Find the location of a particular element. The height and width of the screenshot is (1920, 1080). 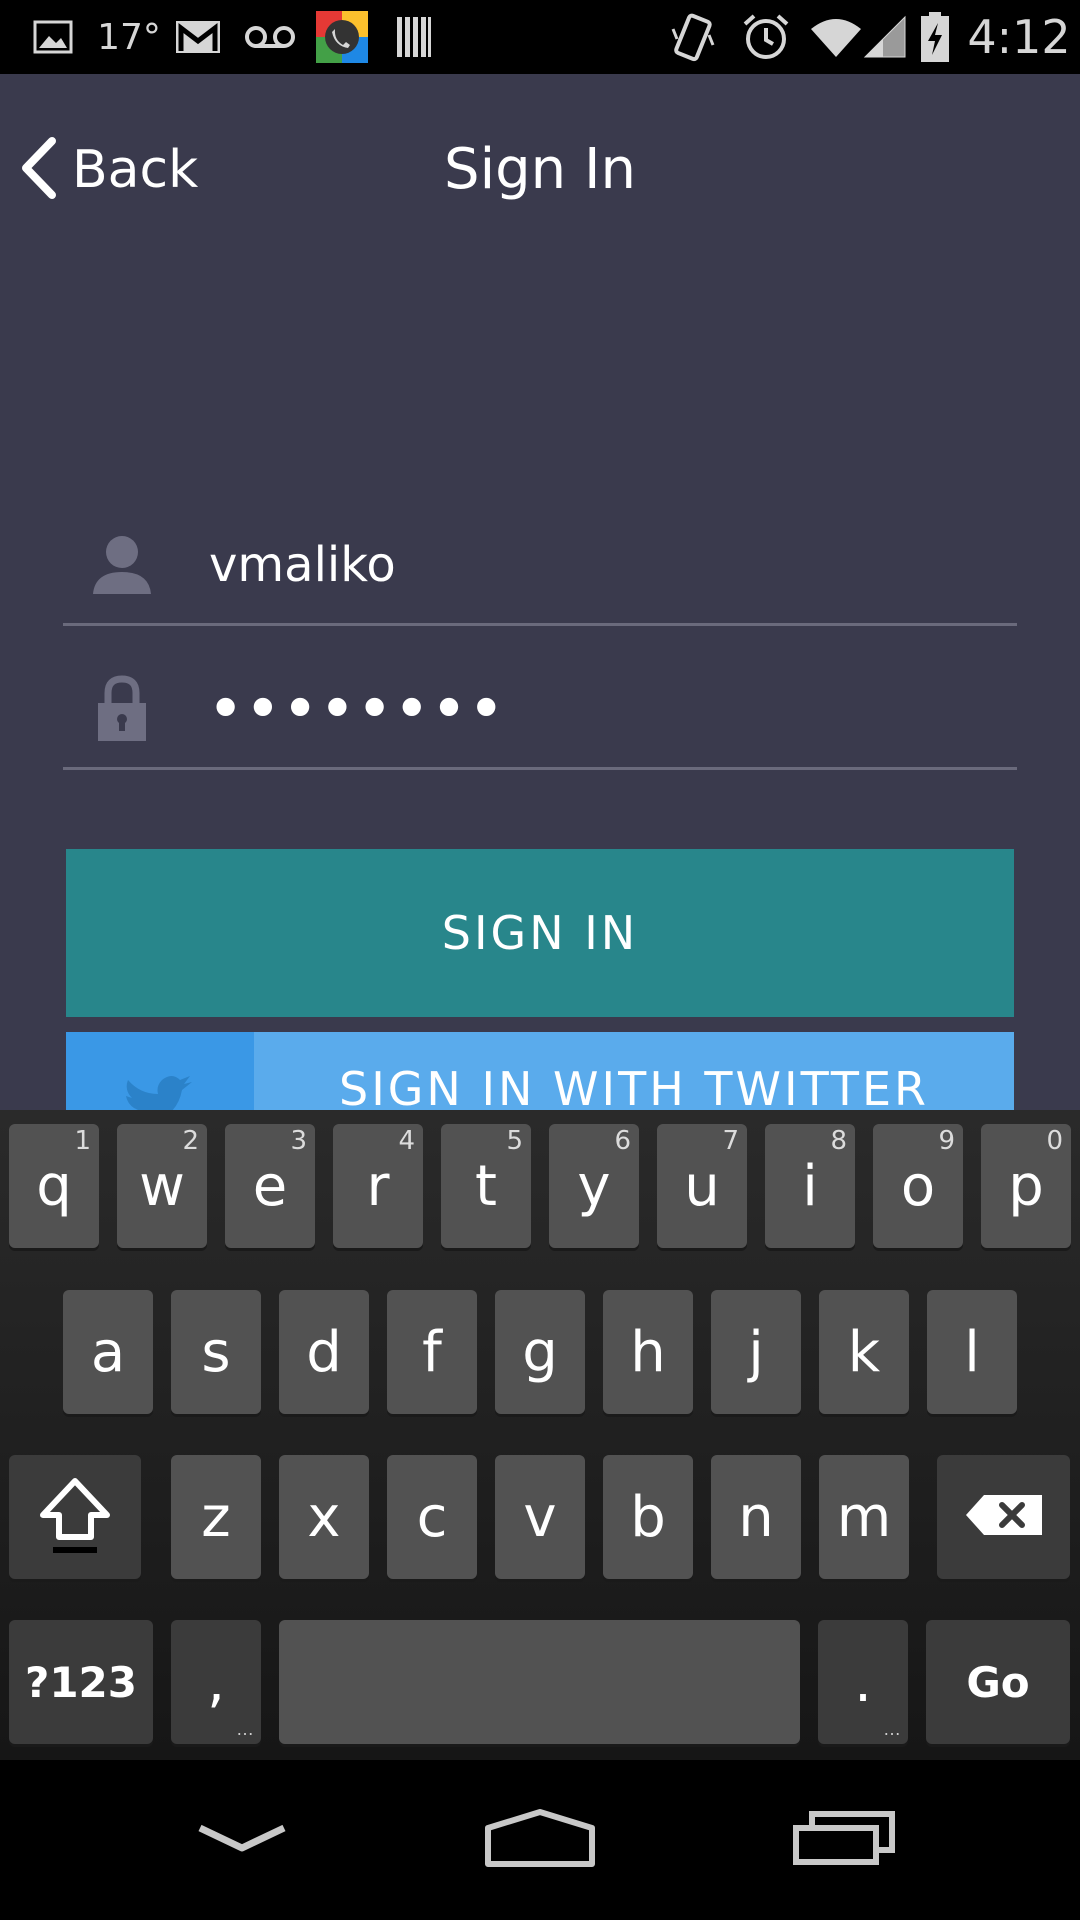

key-label: y is located at coordinates (594, 1186).